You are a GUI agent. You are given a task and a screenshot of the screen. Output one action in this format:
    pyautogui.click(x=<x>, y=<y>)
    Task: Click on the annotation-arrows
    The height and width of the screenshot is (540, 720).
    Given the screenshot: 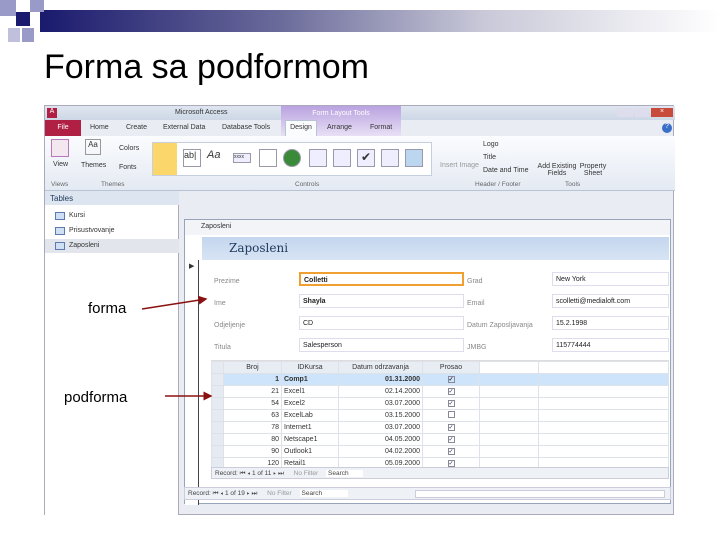 What is the action you would take?
    pyautogui.click(x=177, y=348)
    